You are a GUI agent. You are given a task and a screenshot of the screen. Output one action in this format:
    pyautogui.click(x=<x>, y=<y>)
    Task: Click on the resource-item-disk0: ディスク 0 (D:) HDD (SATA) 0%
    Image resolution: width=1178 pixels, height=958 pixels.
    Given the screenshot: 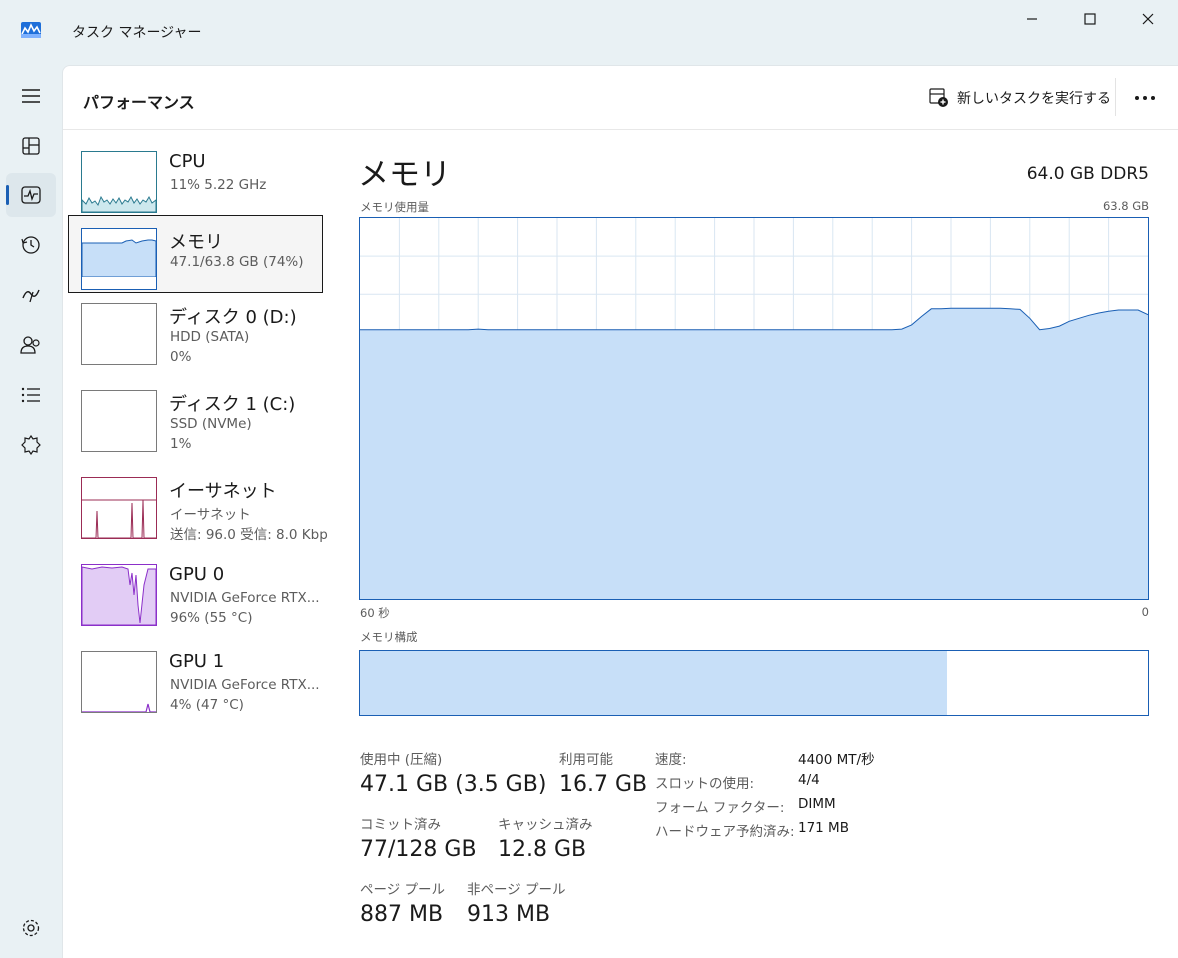 What is the action you would take?
    pyautogui.click(x=194, y=341)
    